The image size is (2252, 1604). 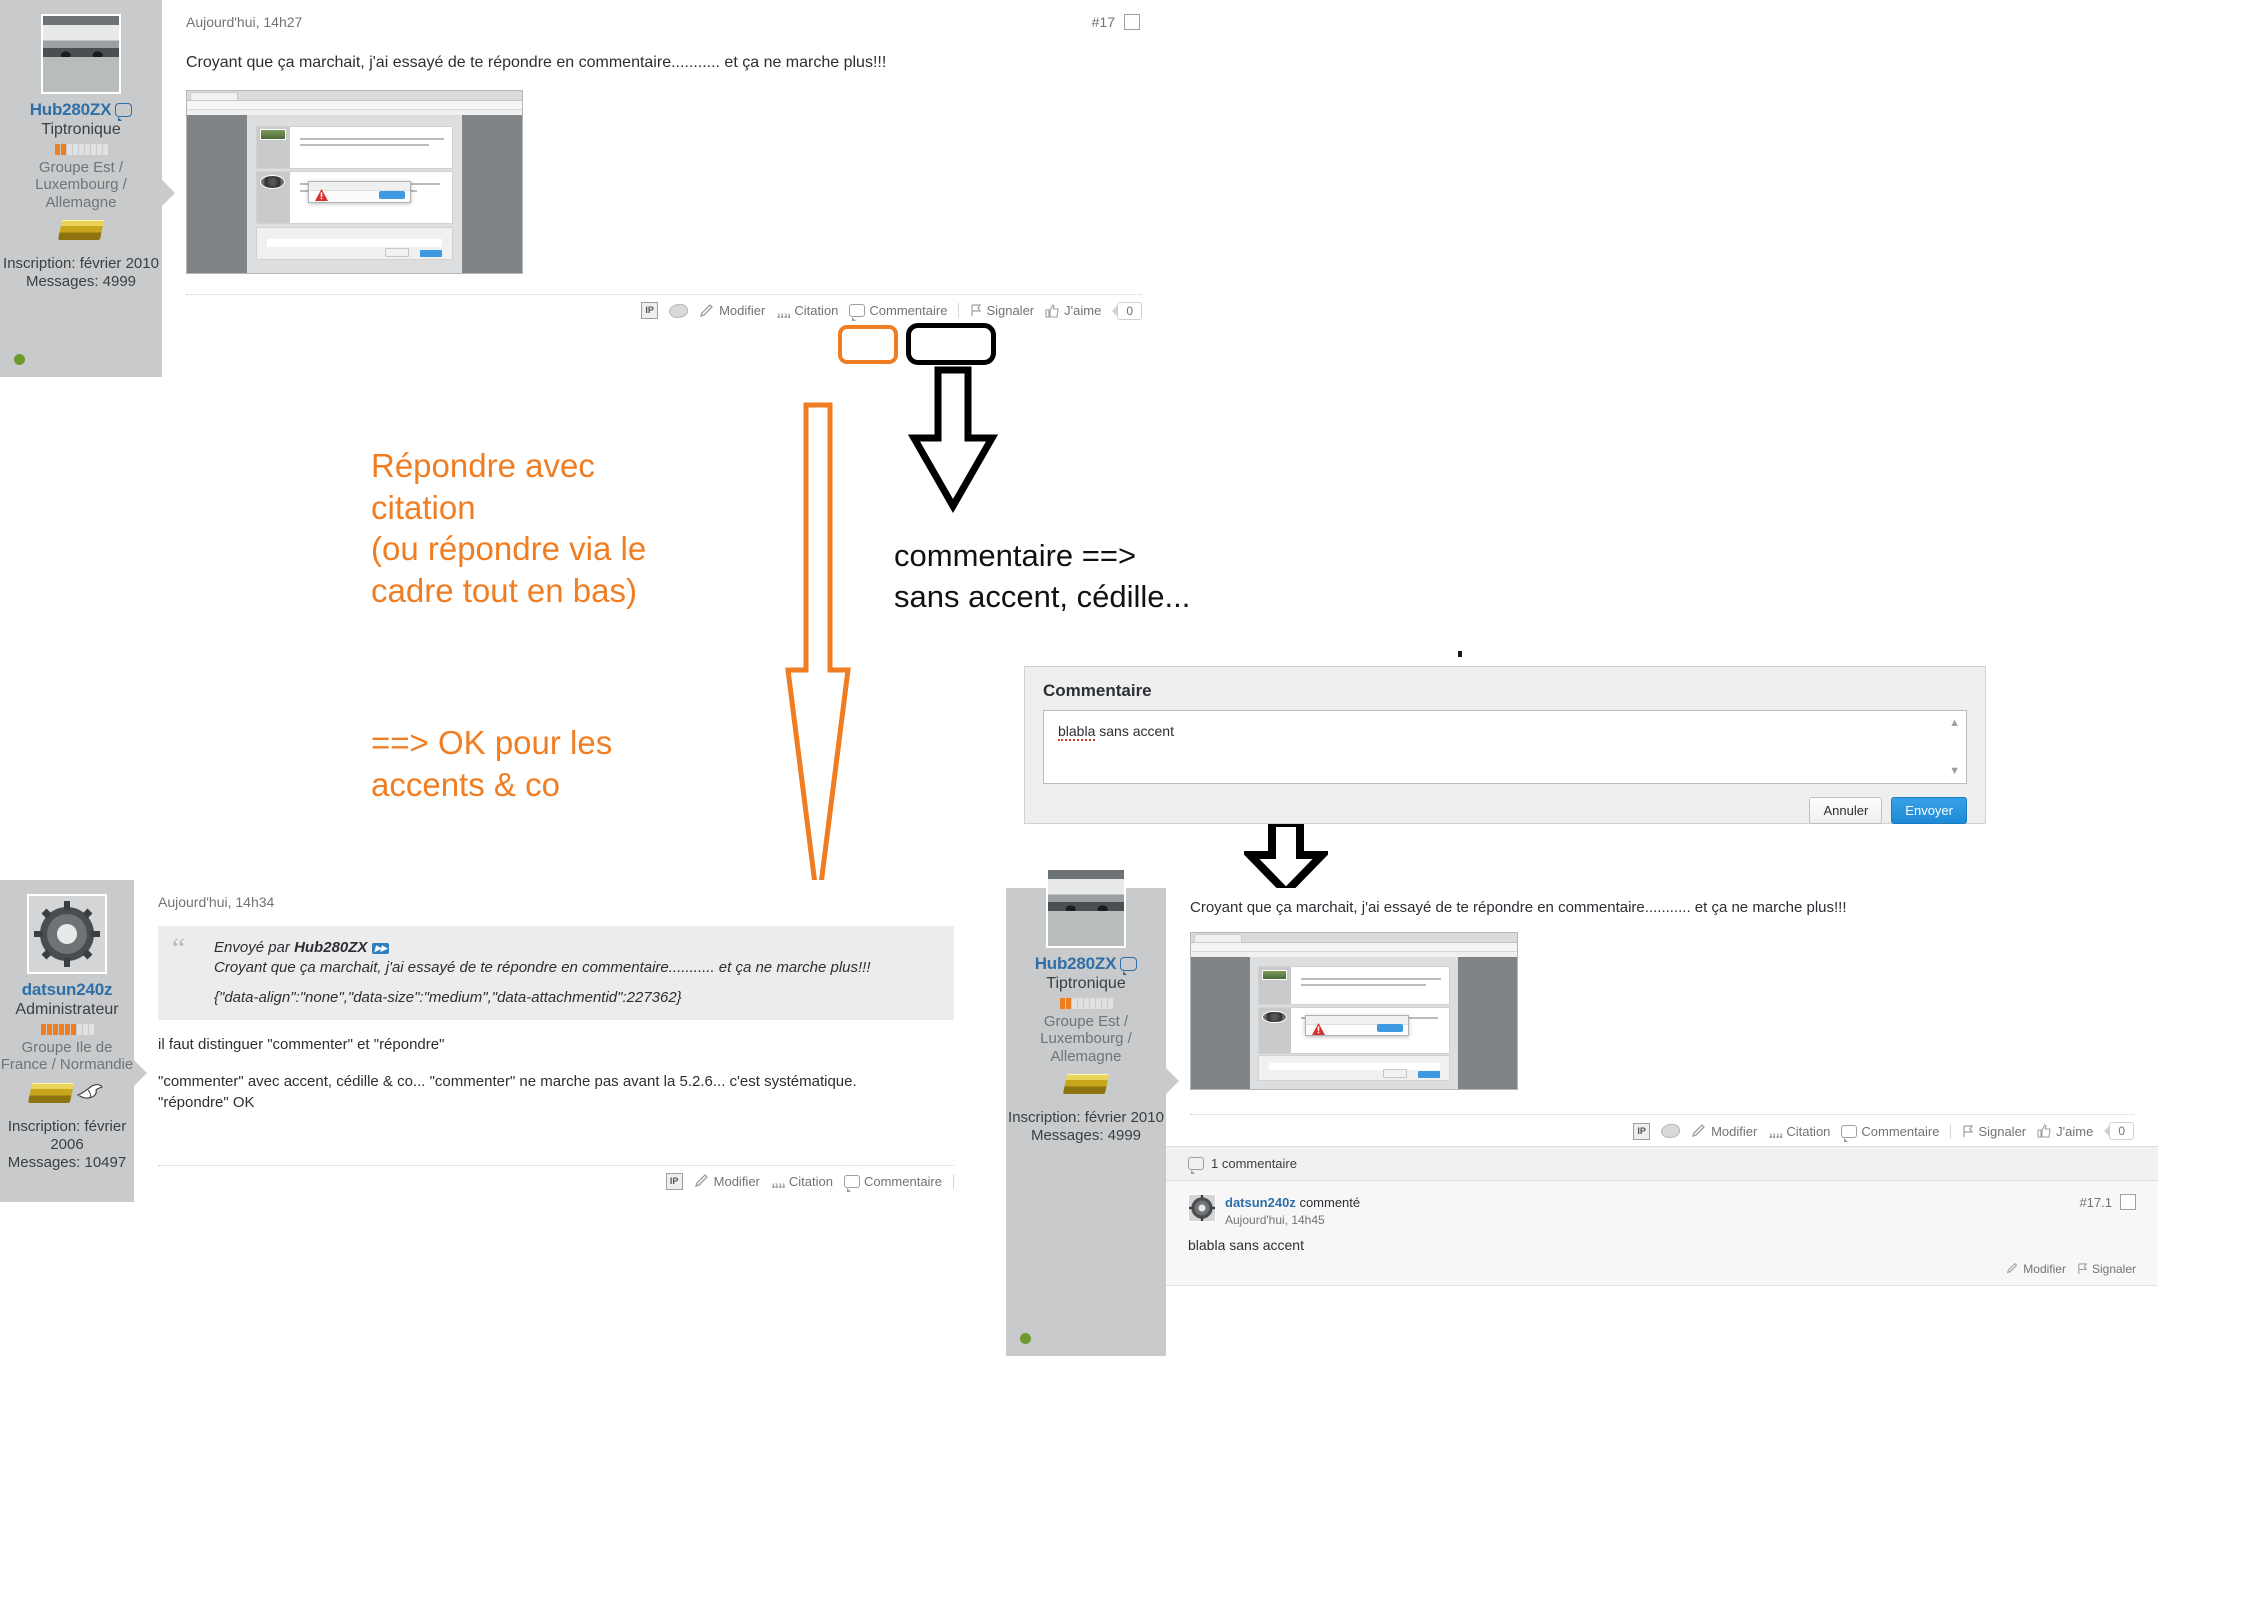 What do you see at coordinates (1086, 1135) in the screenshot?
I see `user-messages: Messages: 4999` at bounding box center [1086, 1135].